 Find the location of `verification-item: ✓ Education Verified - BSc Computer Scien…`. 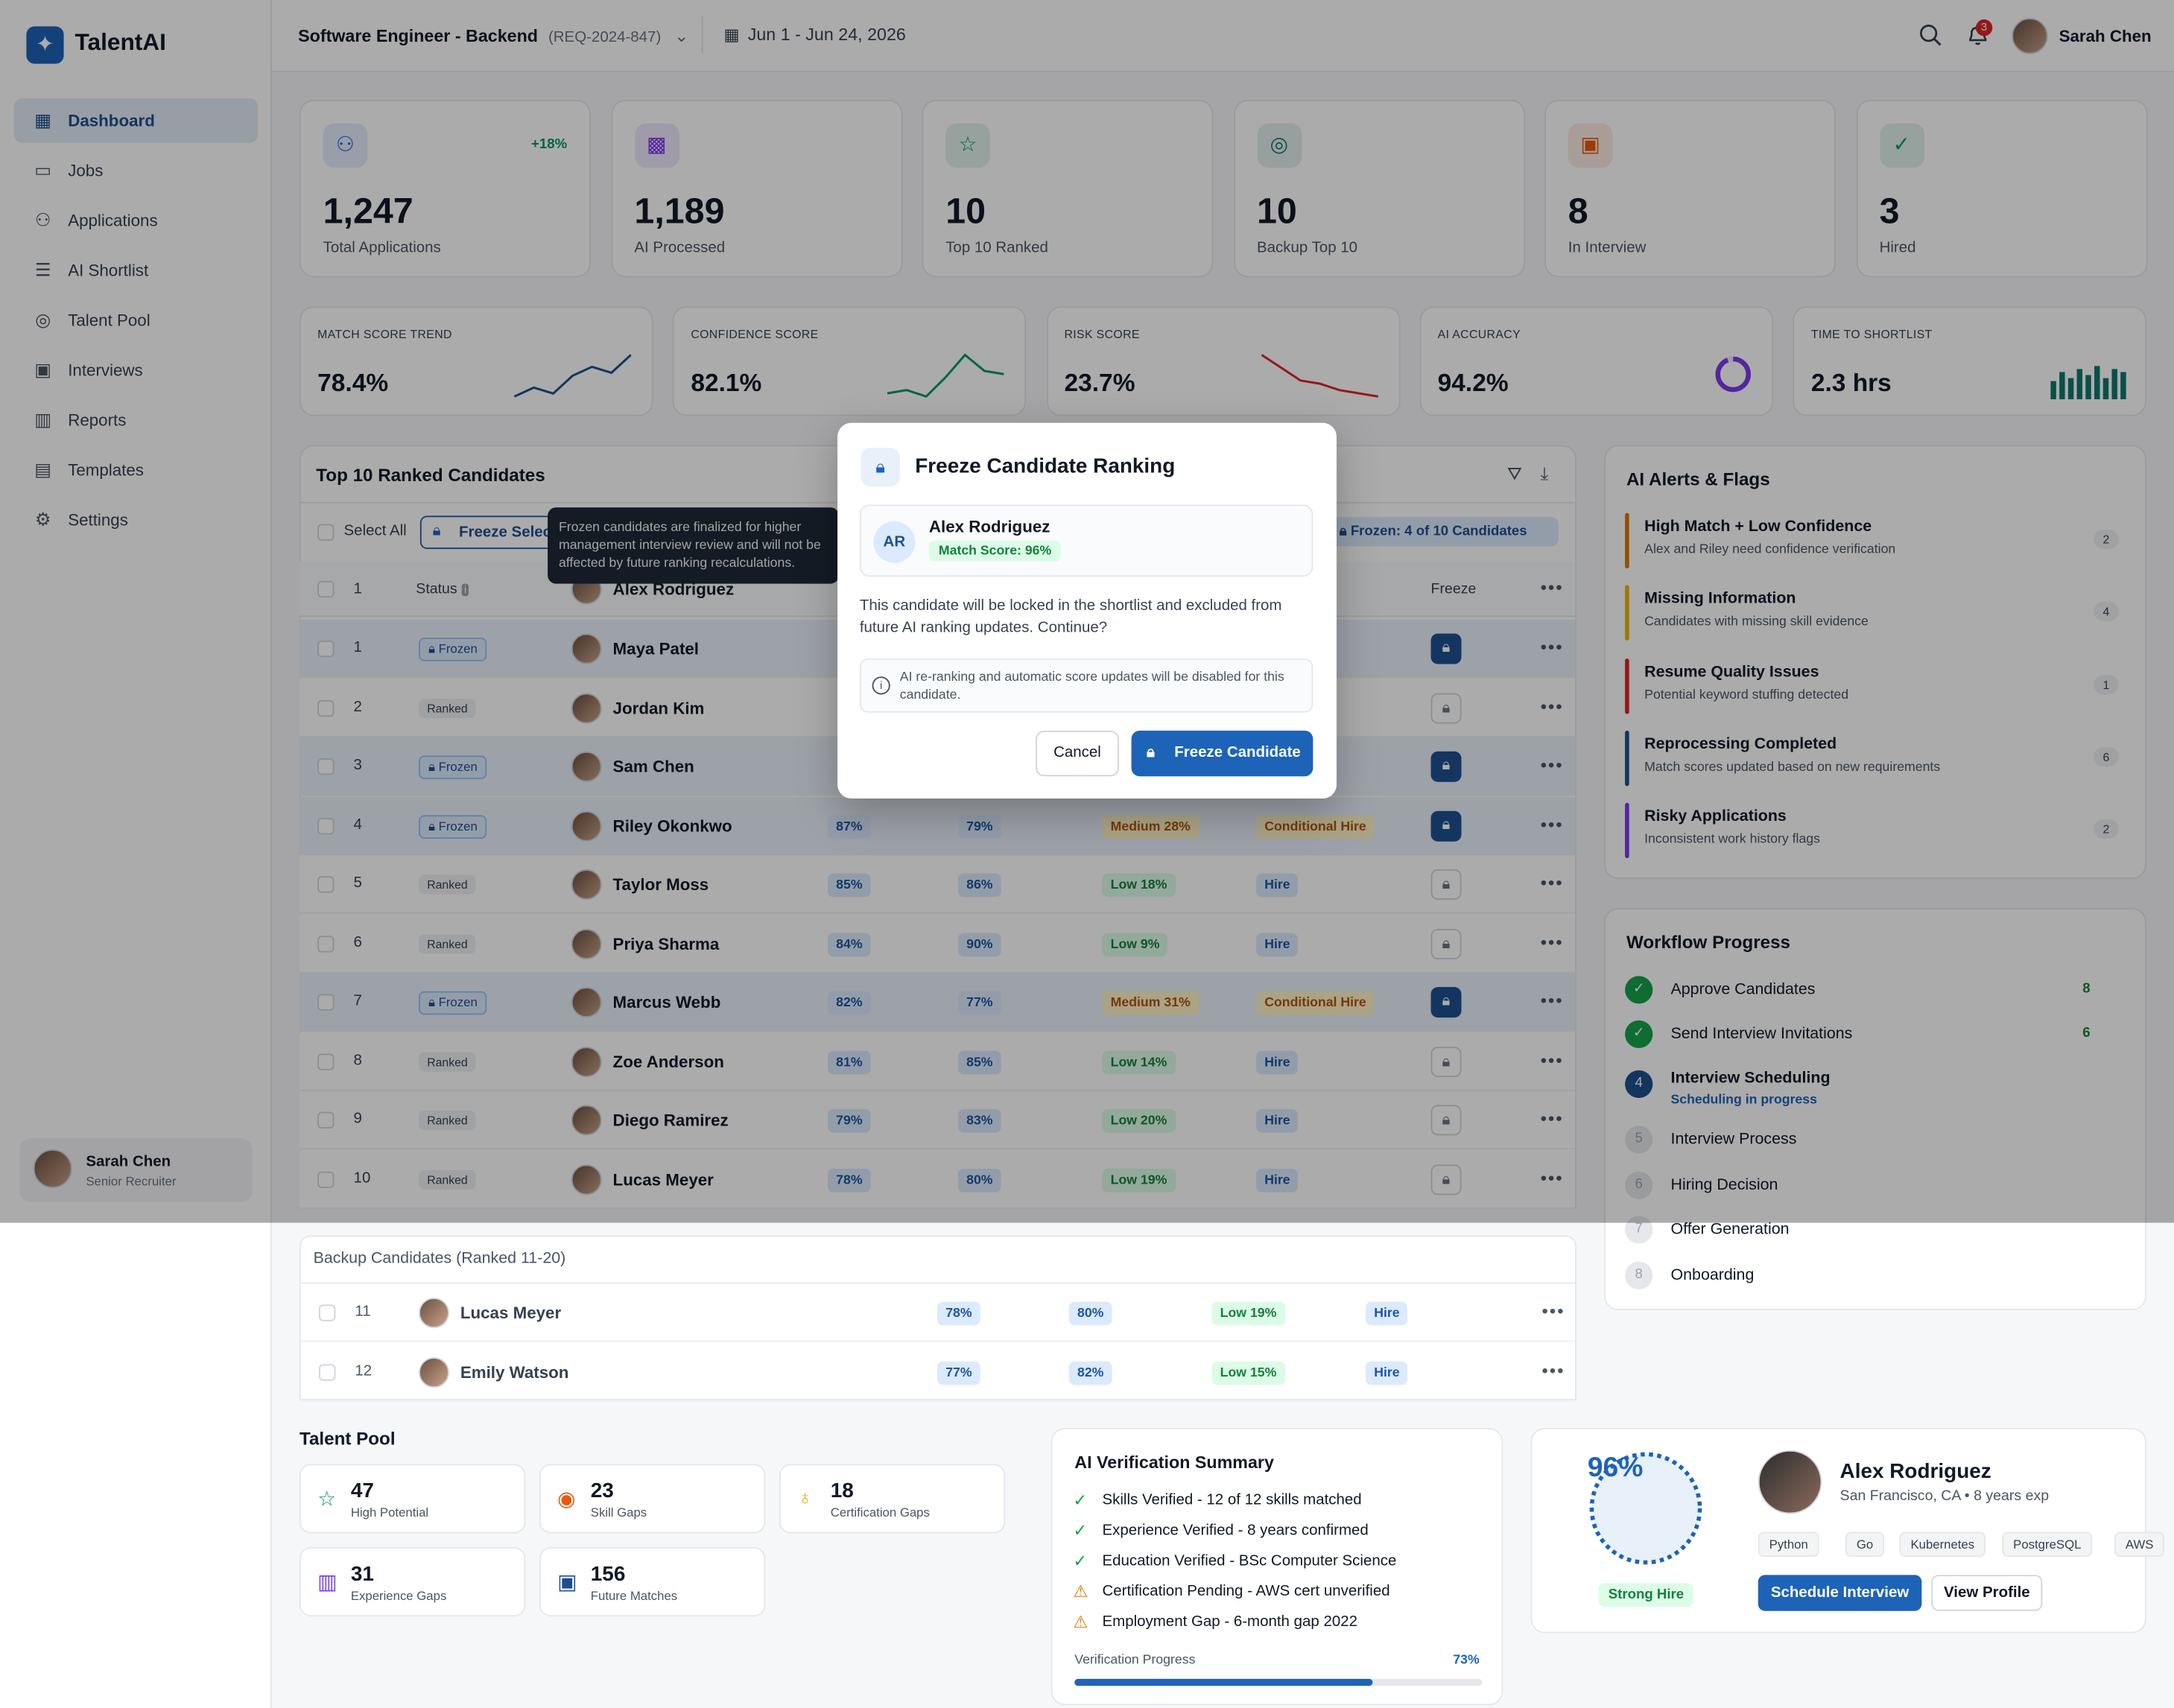

verification-item: ✓ Education Verified - BSc Computer Scien… is located at coordinates (1281, 1564).